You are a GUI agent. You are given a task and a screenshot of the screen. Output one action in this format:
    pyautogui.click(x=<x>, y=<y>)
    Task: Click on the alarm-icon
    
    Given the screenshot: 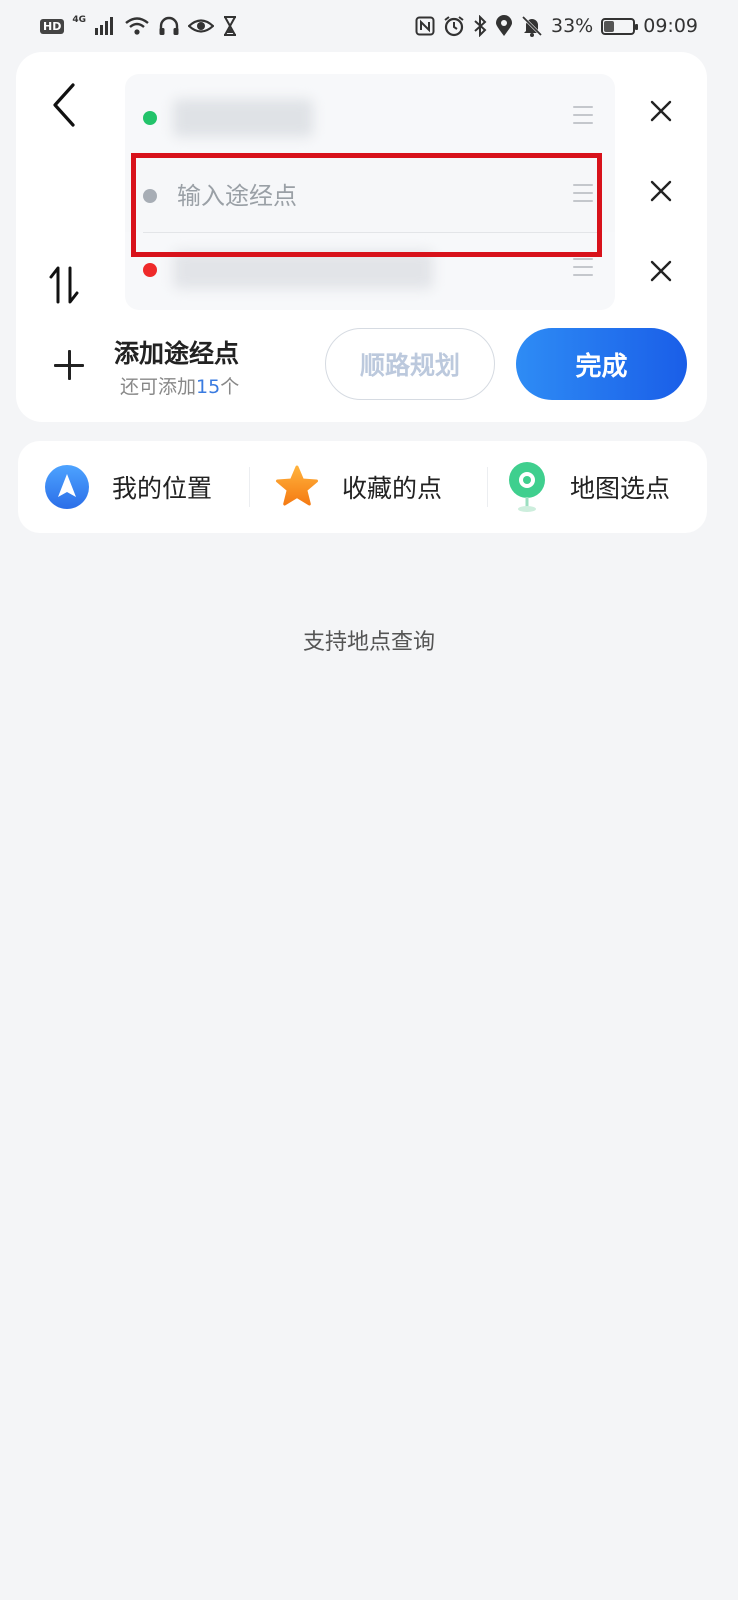 What is the action you would take?
    pyautogui.click(x=454, y=26)
    